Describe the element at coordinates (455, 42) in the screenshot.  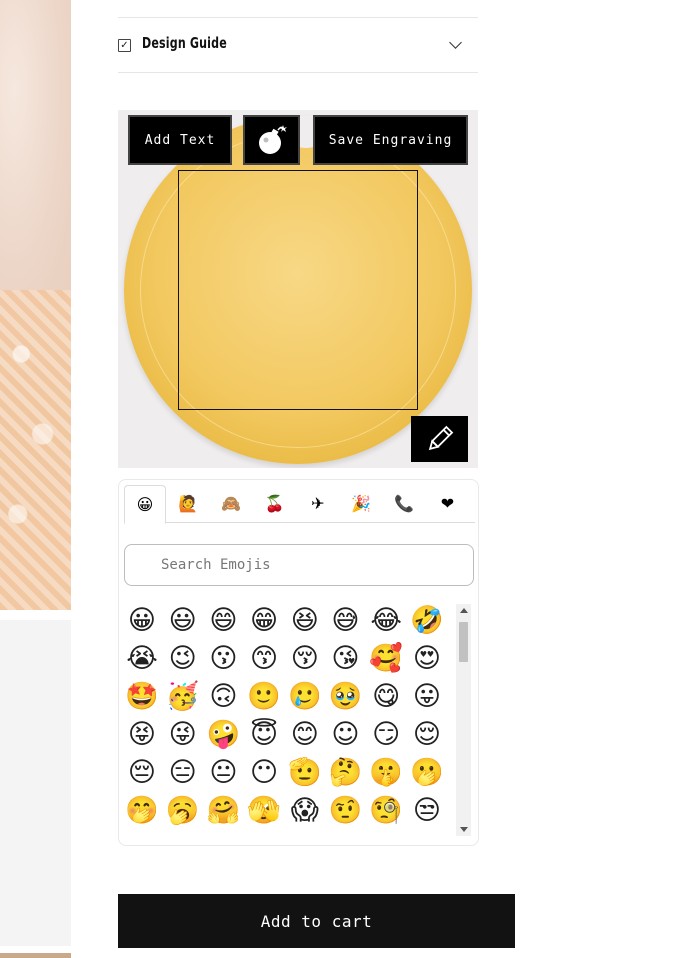
I see `chevron-down-icon` at that location.